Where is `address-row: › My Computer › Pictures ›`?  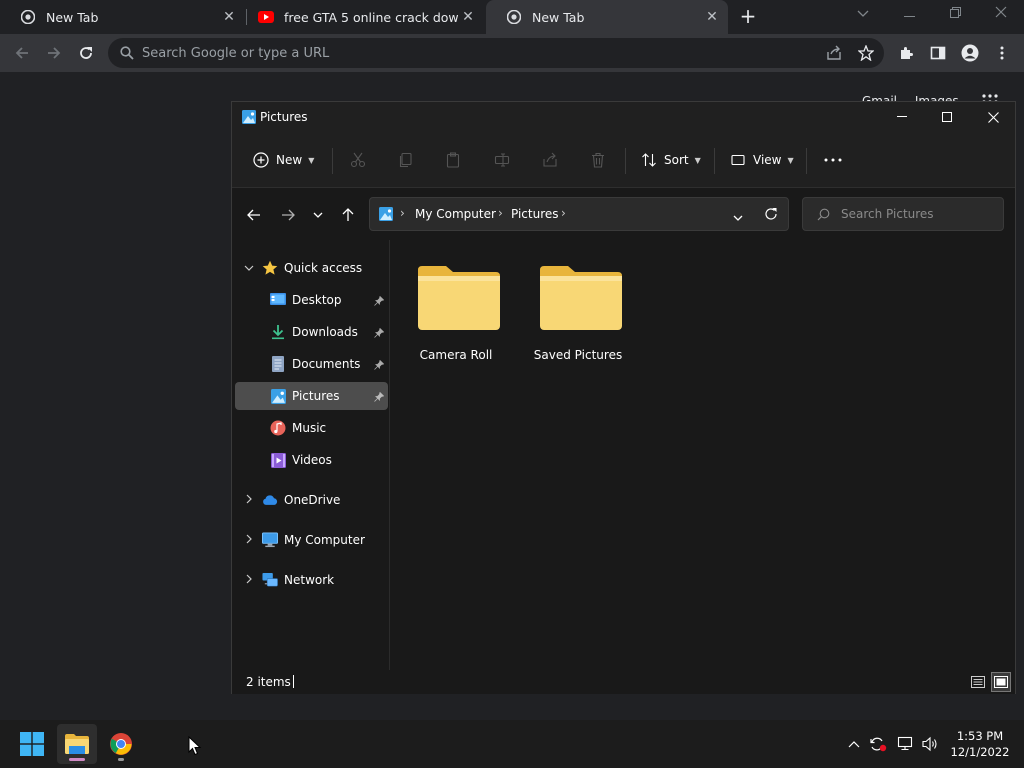
address-row: › My Computer › Pictures › is located at coordinates (623, 214).